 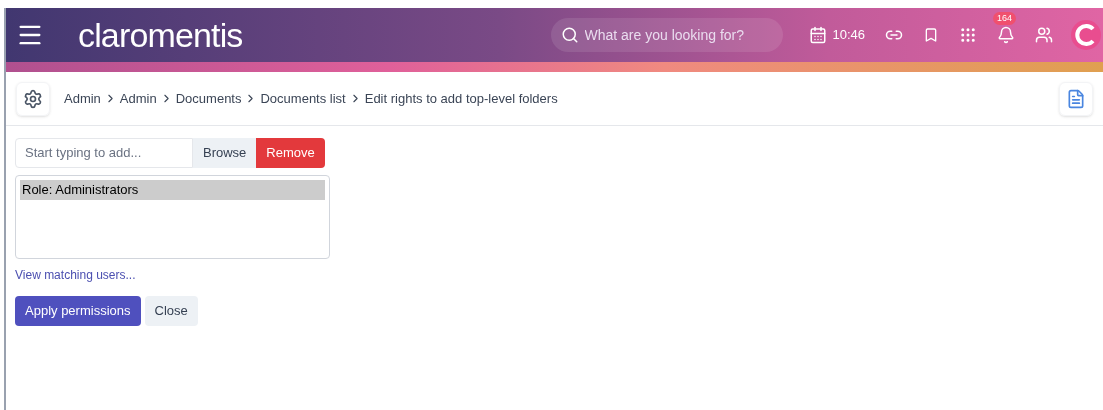 I want to click on calendar-icon, so click(x=817, y=35).